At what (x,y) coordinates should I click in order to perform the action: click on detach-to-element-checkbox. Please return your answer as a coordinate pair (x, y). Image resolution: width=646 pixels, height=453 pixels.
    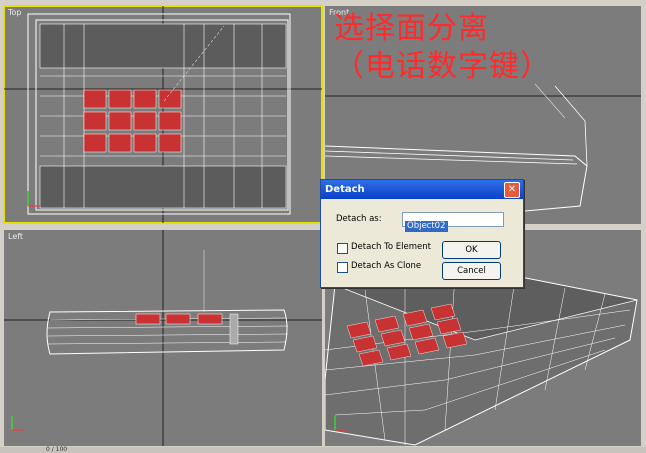
    Looking at the image, I should click on (342, 248).